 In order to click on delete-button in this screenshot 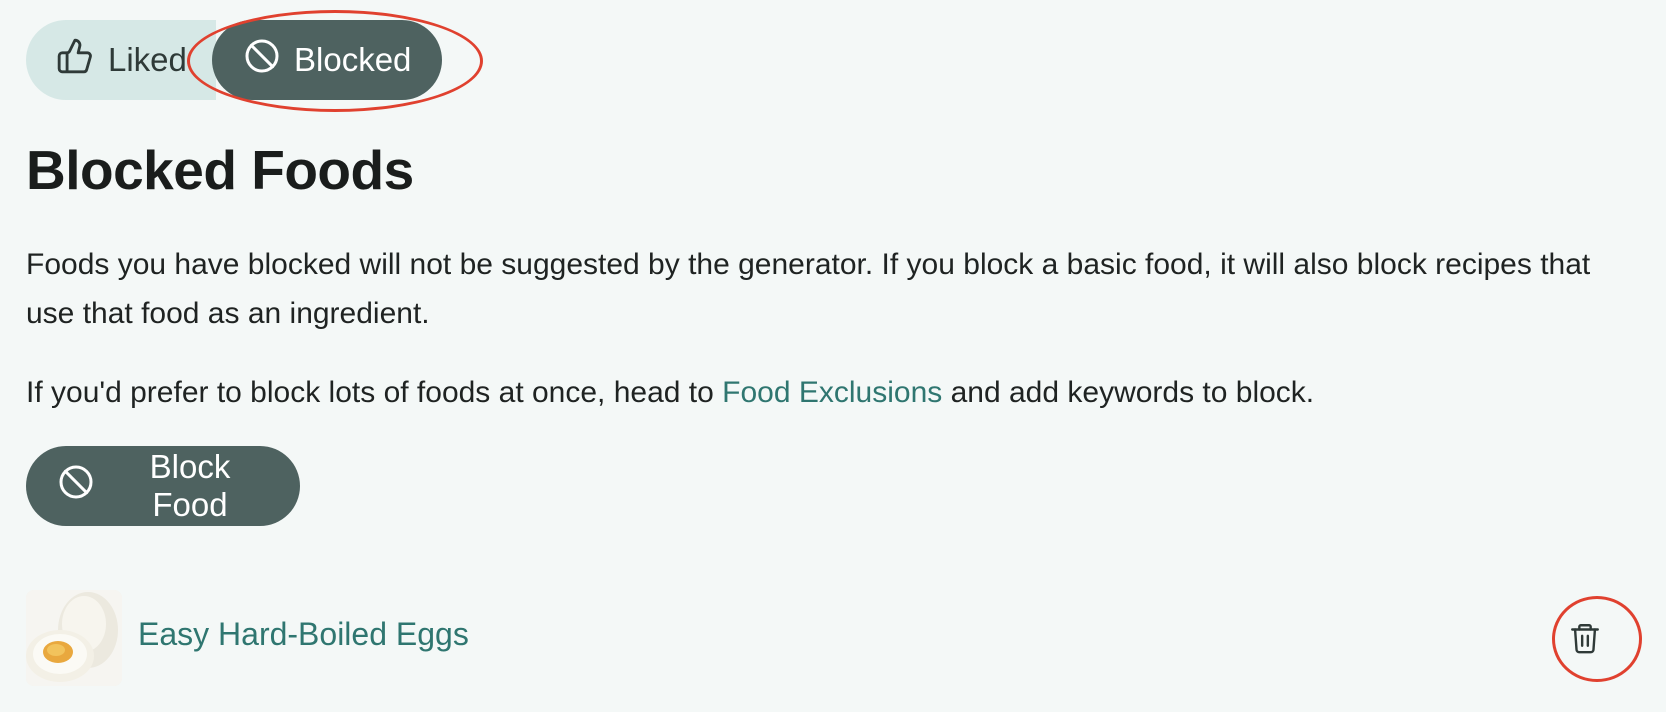, I will do `click(1585, 639)`.